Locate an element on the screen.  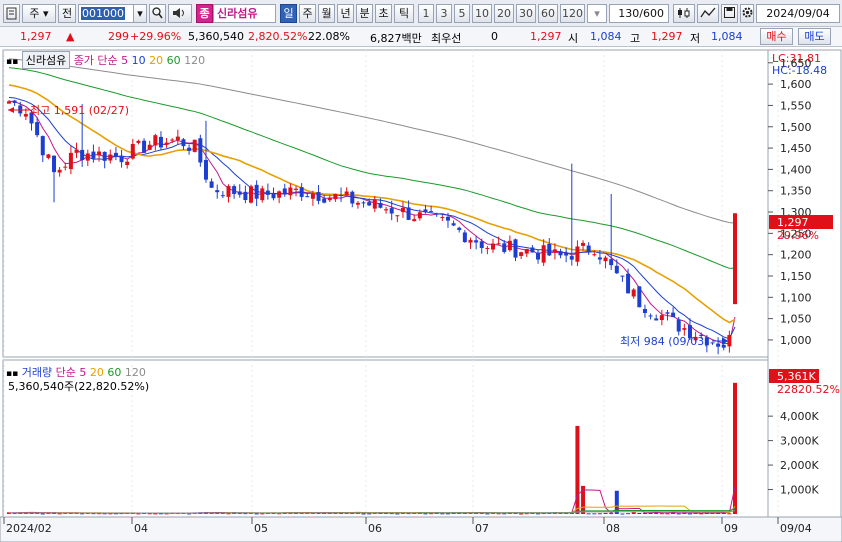
market-select: 주 ▾ is located at coordinates (39, 13).